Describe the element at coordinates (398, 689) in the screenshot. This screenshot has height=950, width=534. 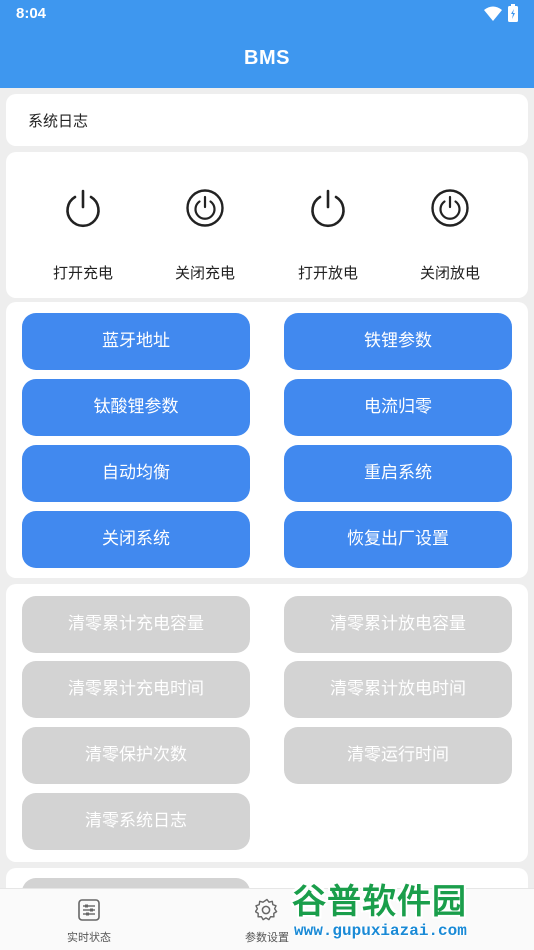
I see `clear-discharge-time-button: 清零累计放电时间` at that location.